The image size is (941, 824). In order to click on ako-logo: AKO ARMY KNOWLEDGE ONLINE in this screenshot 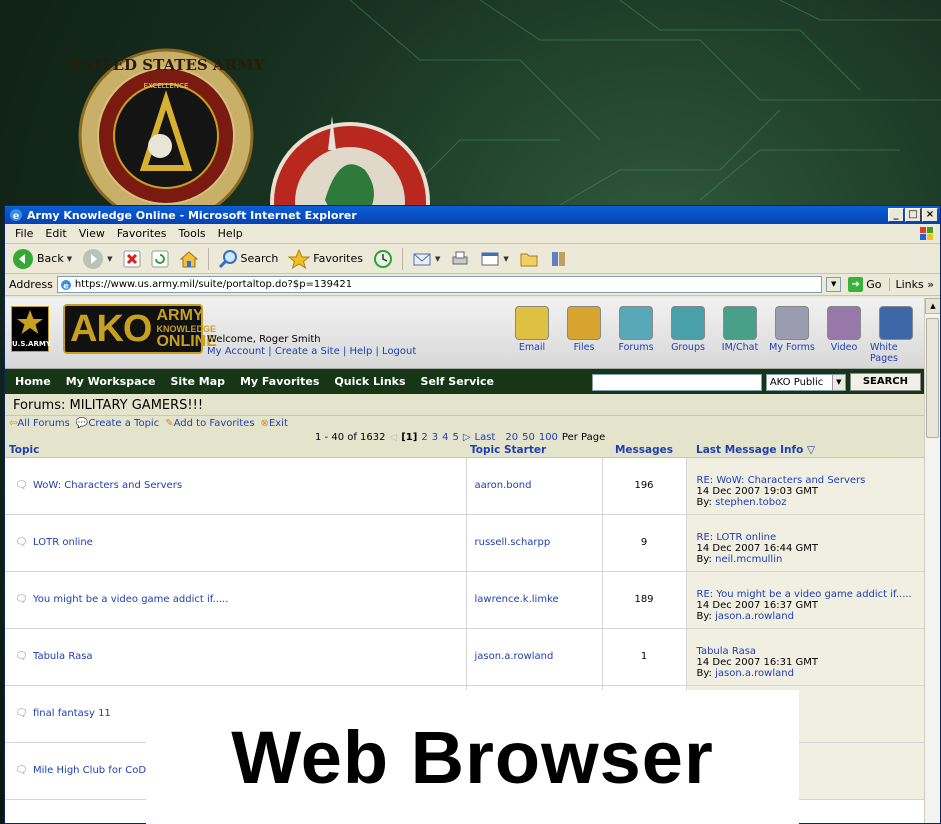, I will do `click(140, 329)`.